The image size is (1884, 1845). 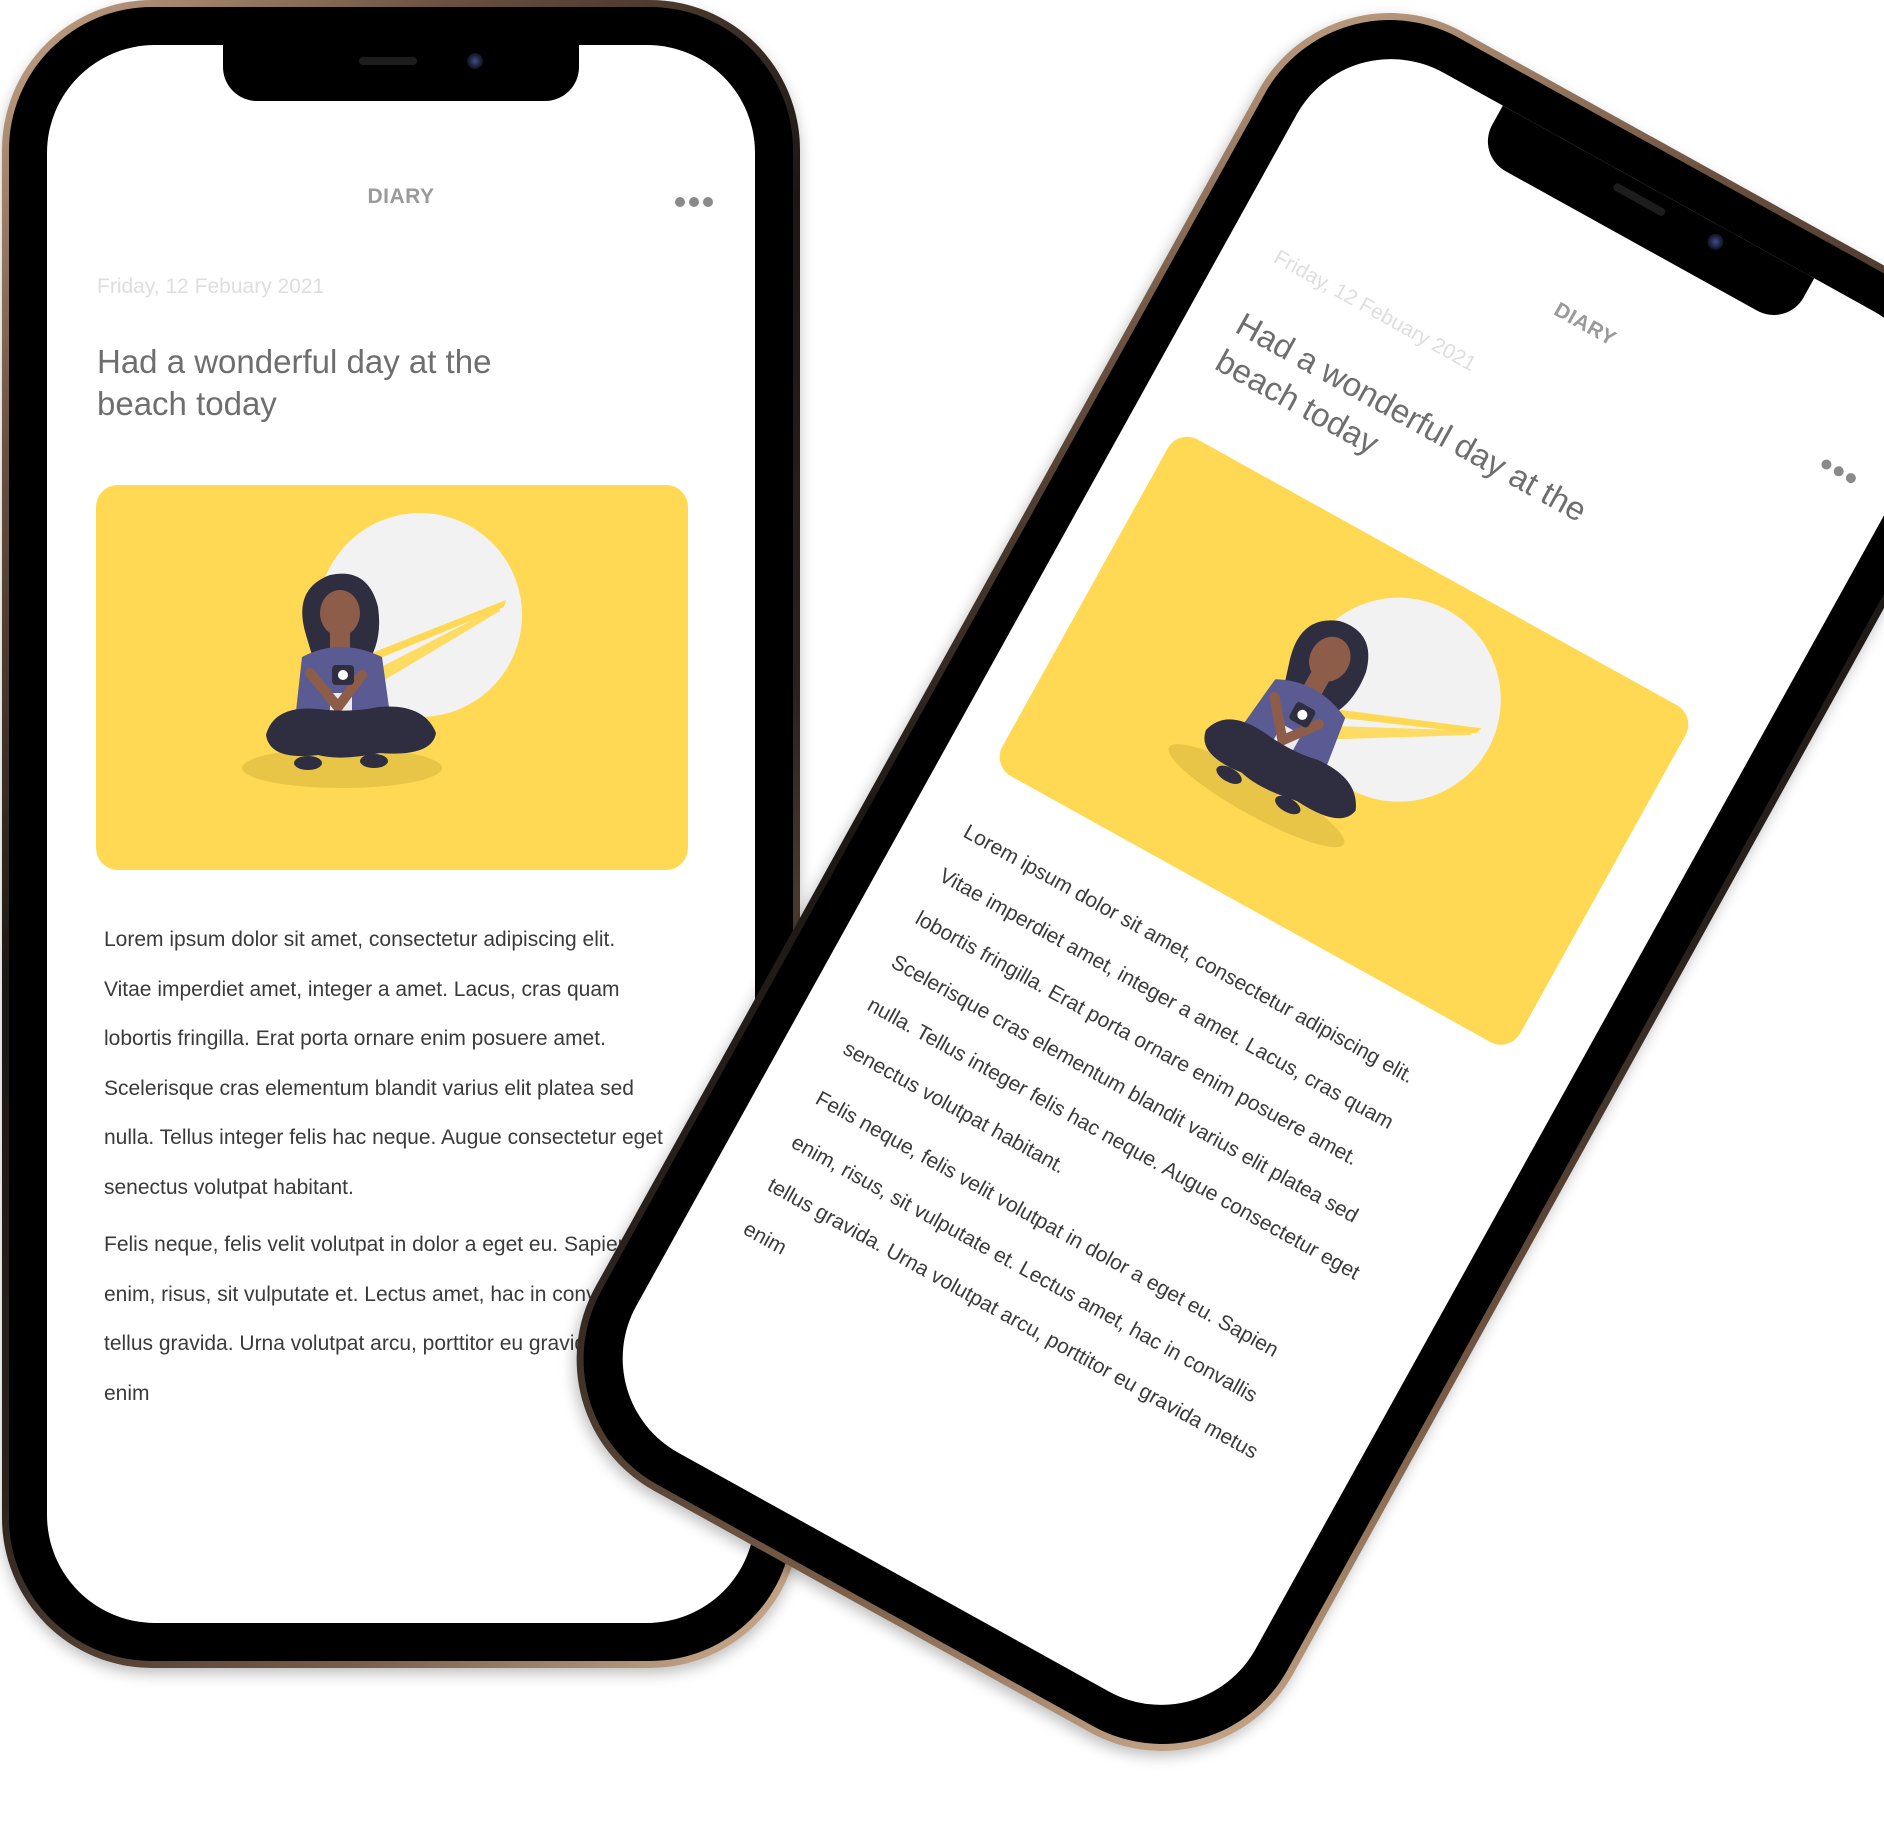 I want to click on entry-illustration-card, so click(x=392, y=677).